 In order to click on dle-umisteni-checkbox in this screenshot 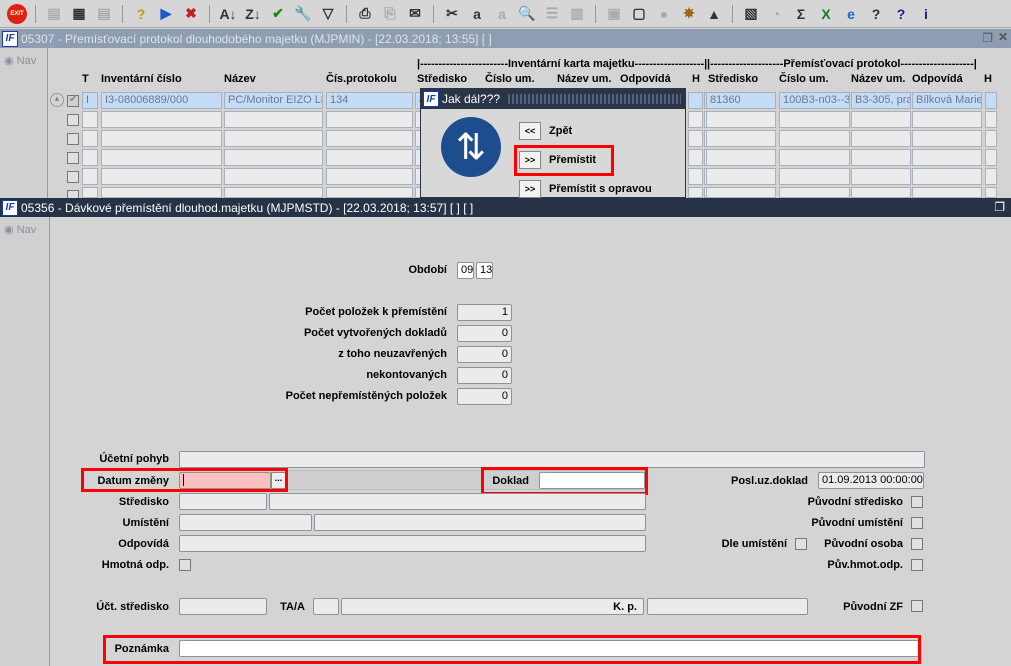, I will do `click(801, 544)`.